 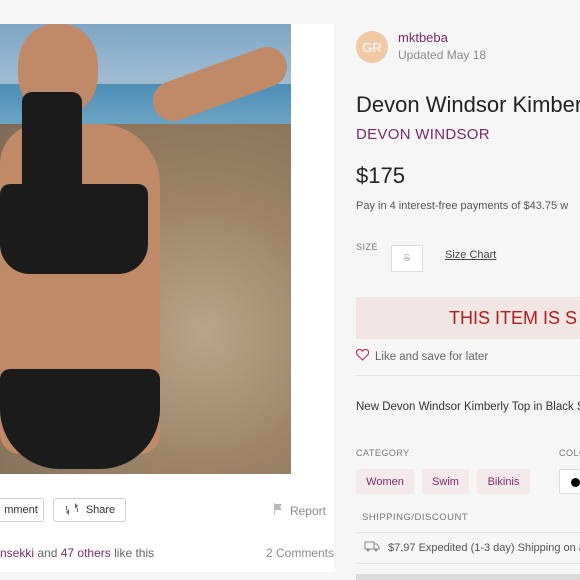 I want to click on category-tag-swim: Swim, so click(x=445, y=481).